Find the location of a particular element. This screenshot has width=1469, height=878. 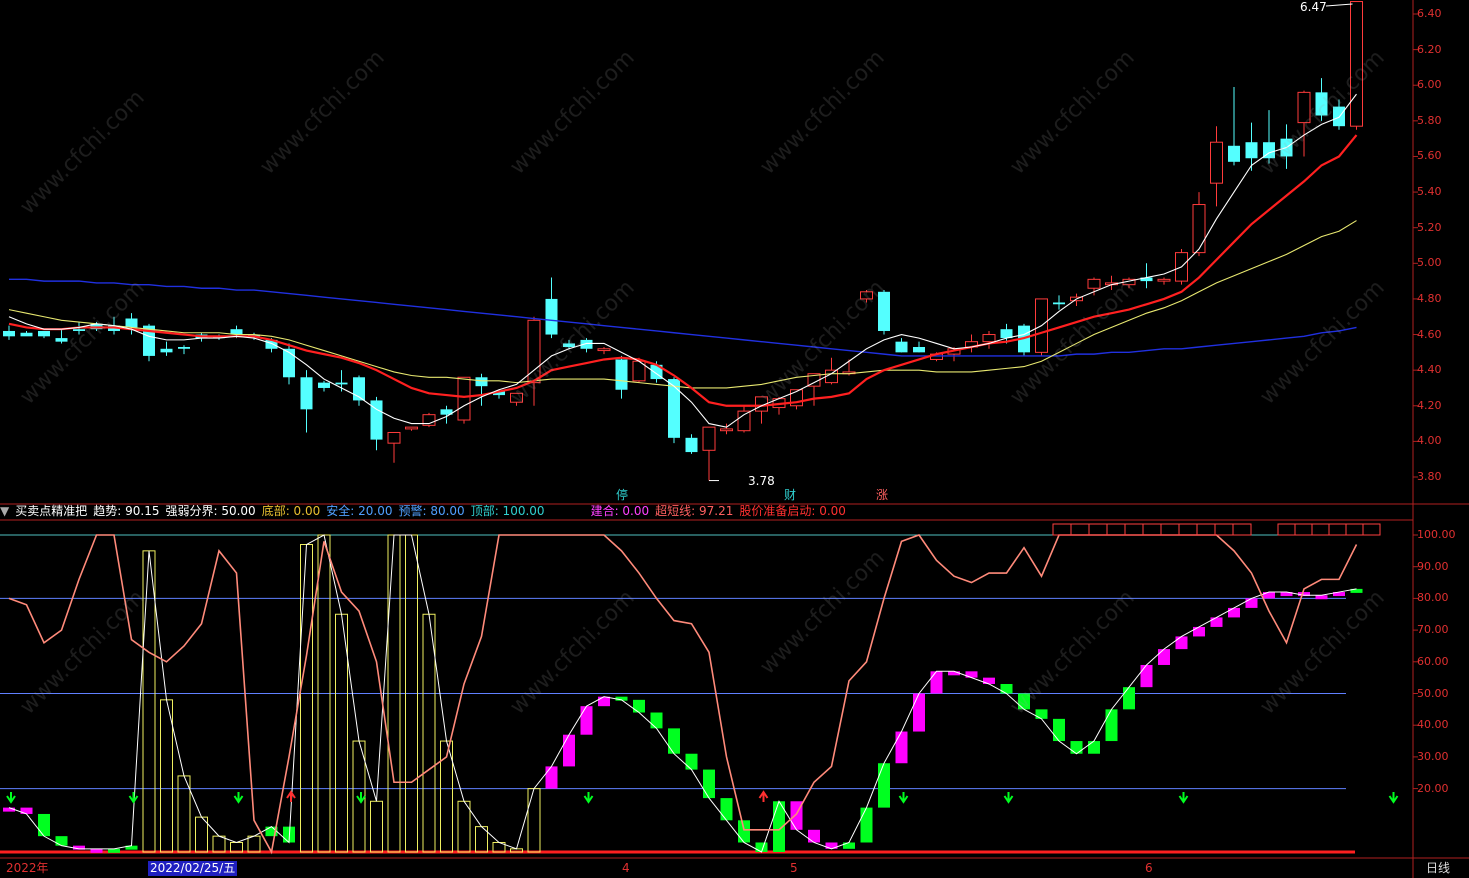

indicator-build: 建合: 0.00 is located at coordinates (620, 511).